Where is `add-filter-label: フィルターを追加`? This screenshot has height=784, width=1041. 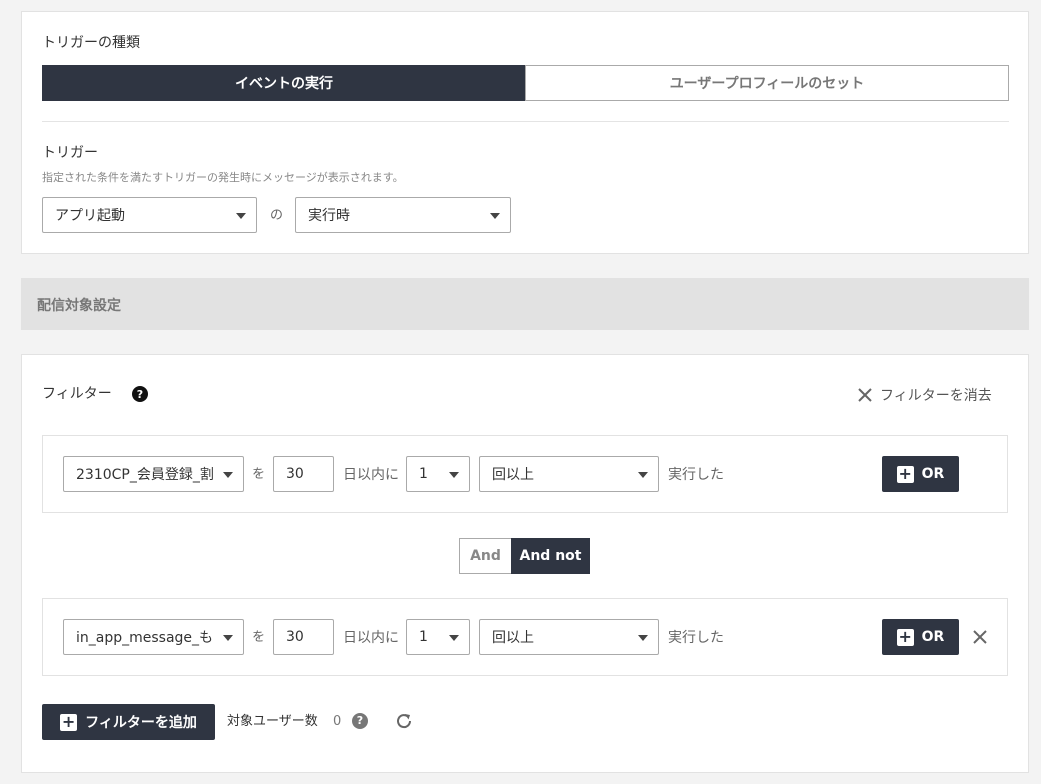
add-filter-label: フィルターを追加 is located at coordinates (141, 723).